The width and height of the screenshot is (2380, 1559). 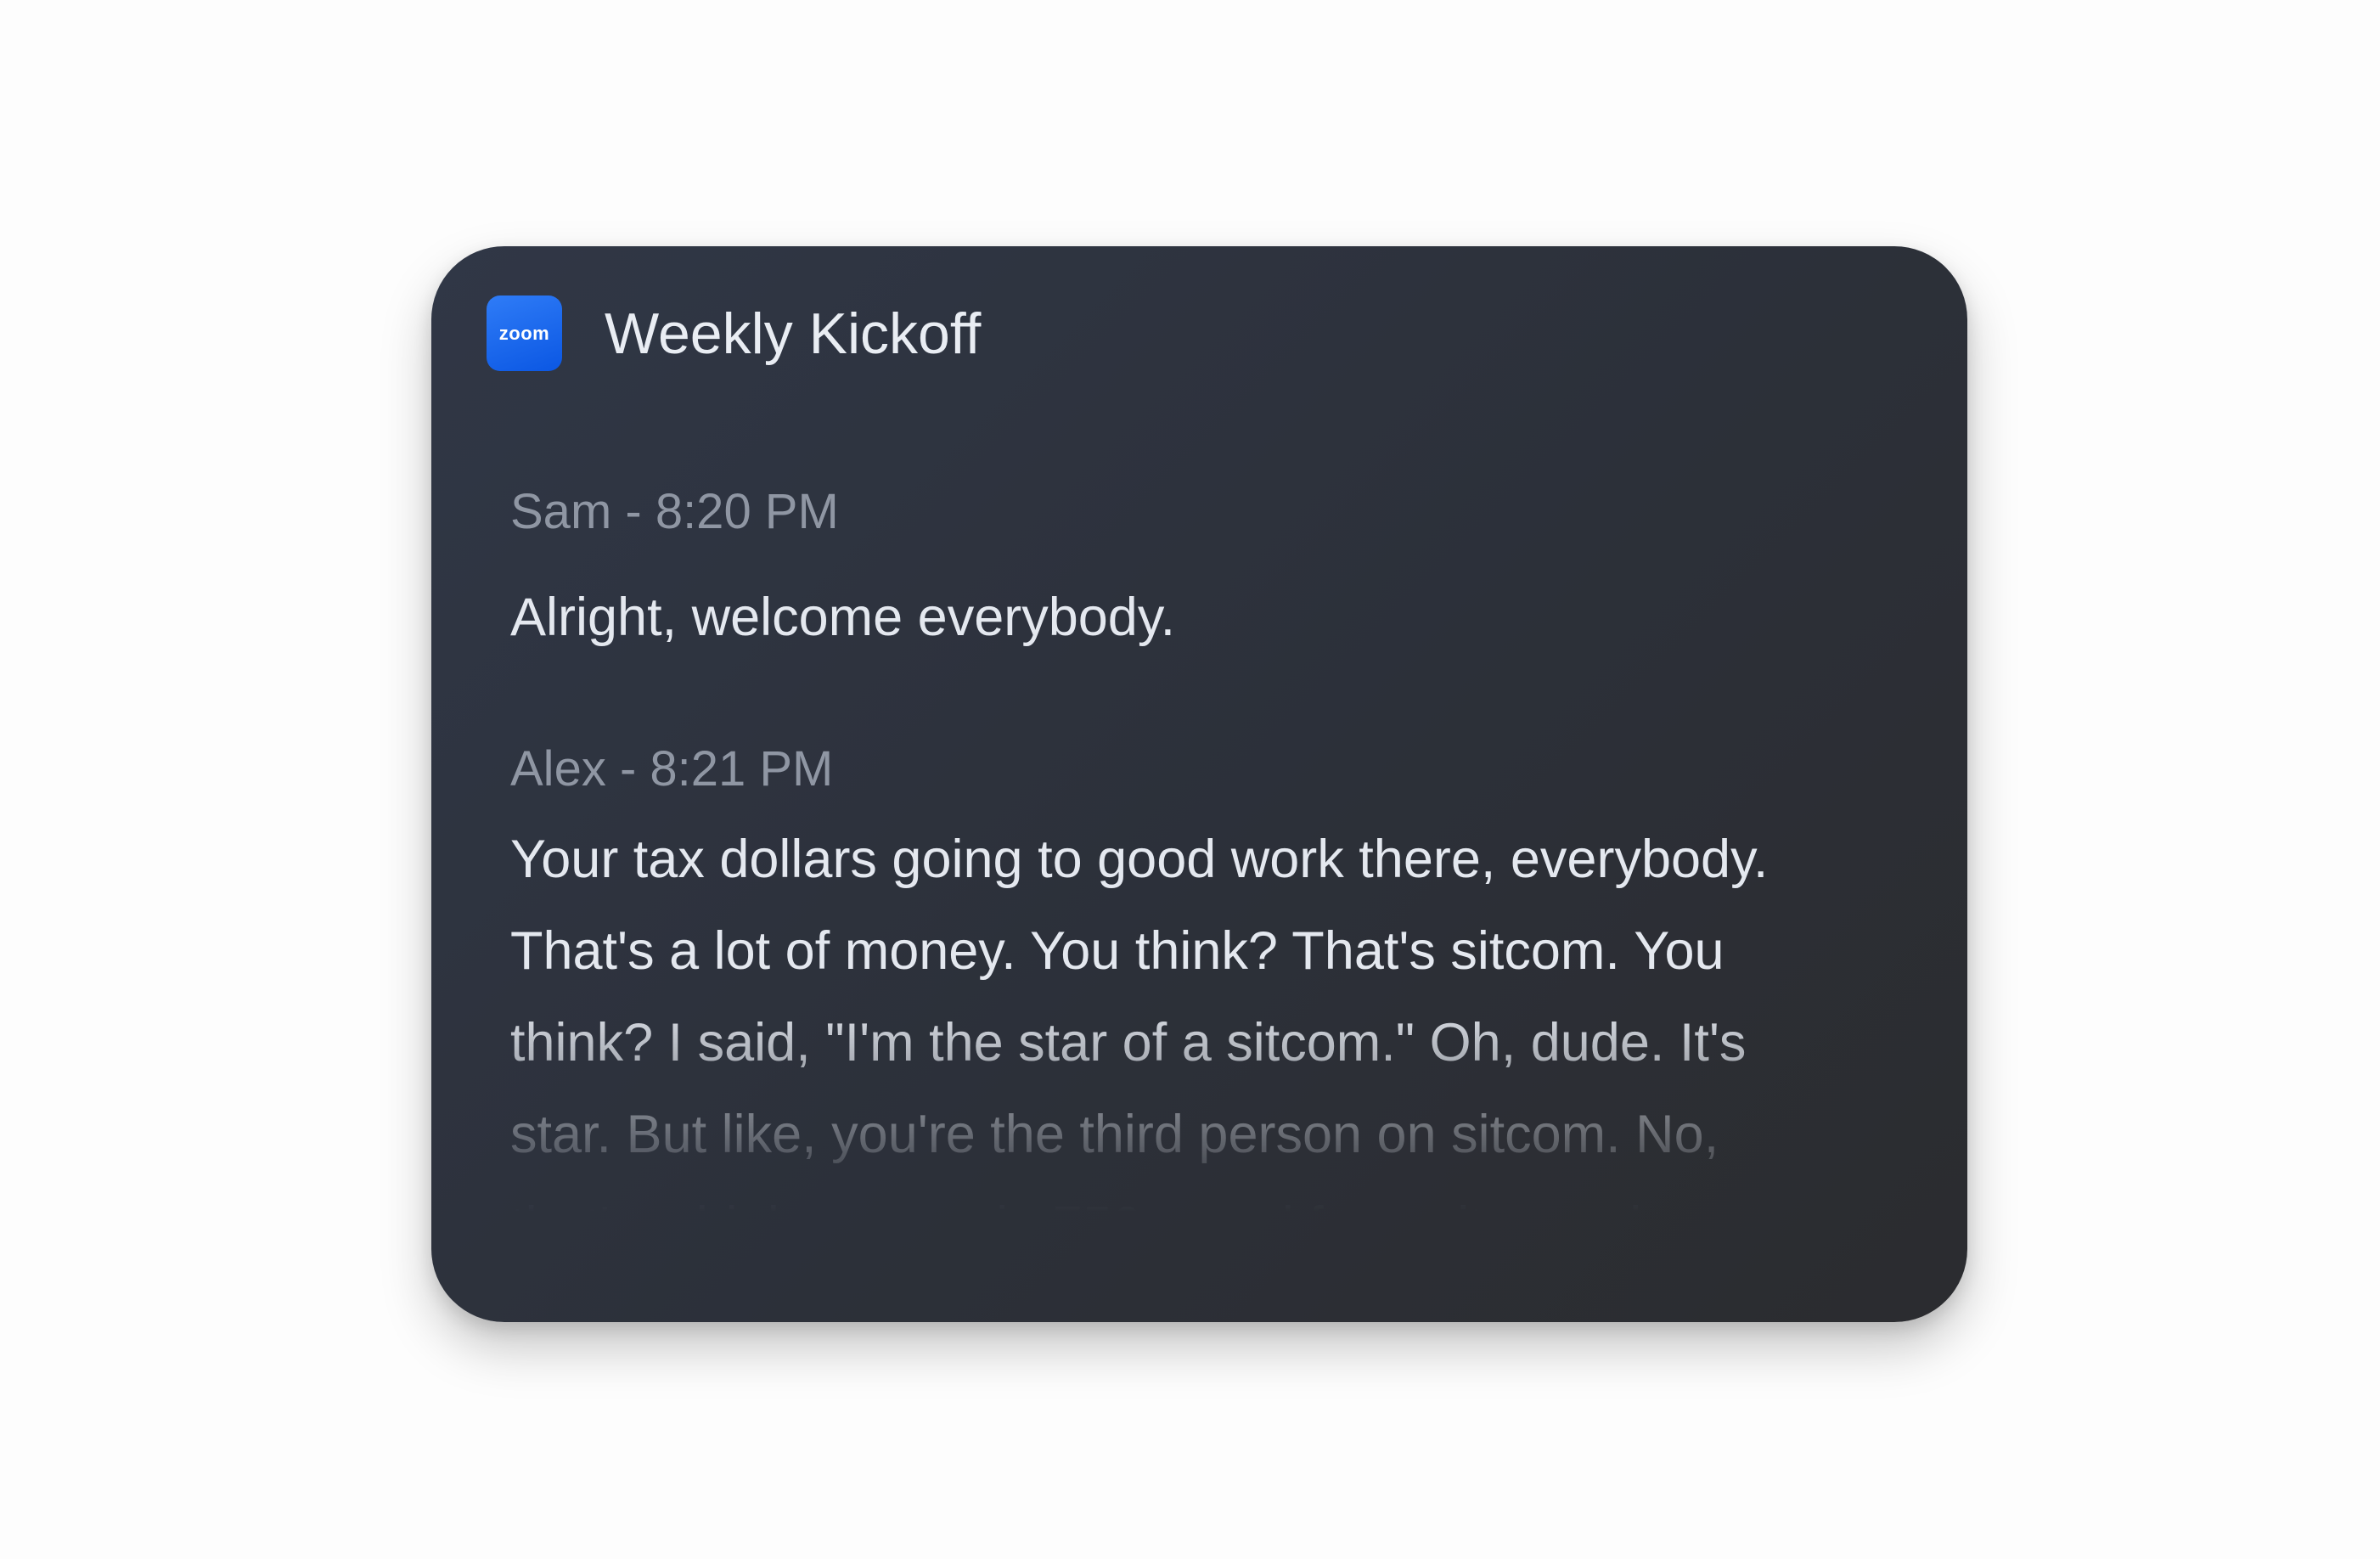 I want to click on card-header: zoom Weekly Kickoff, so click(x=734, y=333).